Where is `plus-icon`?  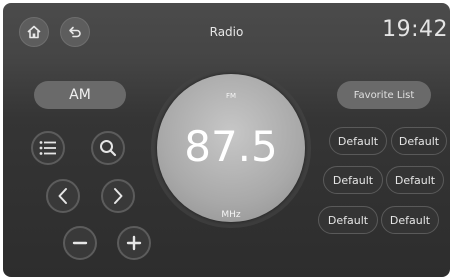
plus-icon is located at coordinates (134, 243).